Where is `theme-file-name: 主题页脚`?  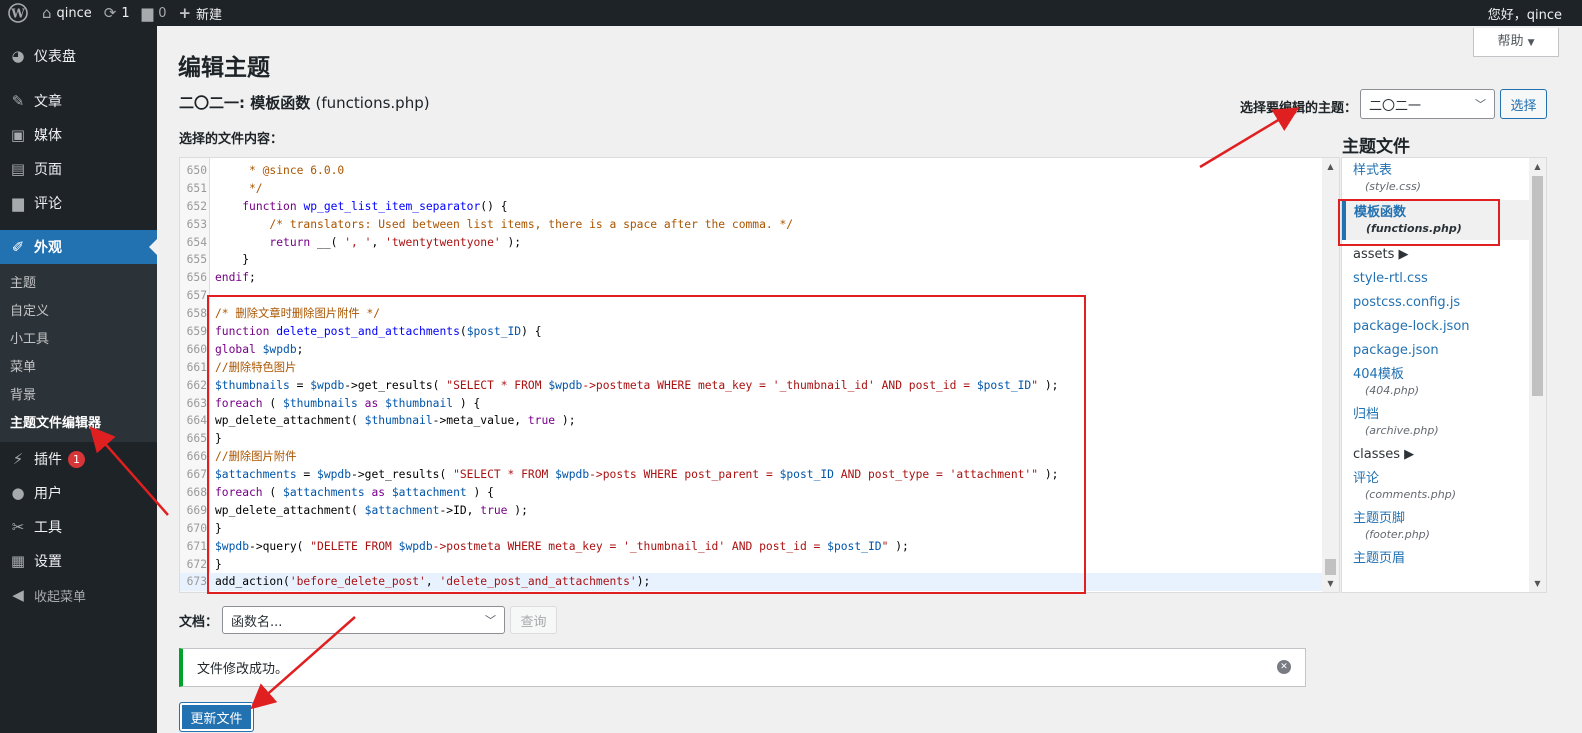 theme-file-name: 主题页脚 is located at coordinates (1379, 518).